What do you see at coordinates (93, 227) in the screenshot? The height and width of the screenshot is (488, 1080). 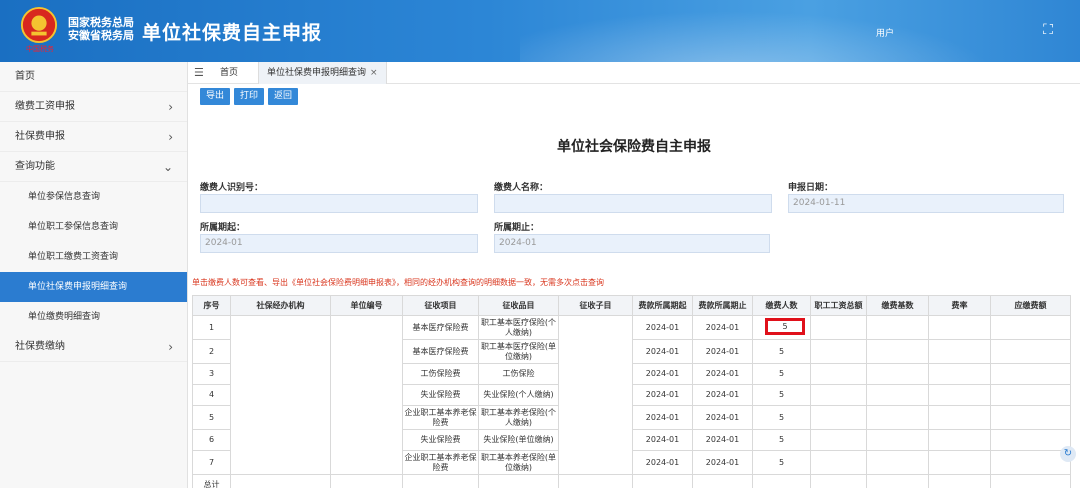 I see `sidebar-subitem-employee-insured: 单位职工参保信息查询` at bounding box center [93, 227].